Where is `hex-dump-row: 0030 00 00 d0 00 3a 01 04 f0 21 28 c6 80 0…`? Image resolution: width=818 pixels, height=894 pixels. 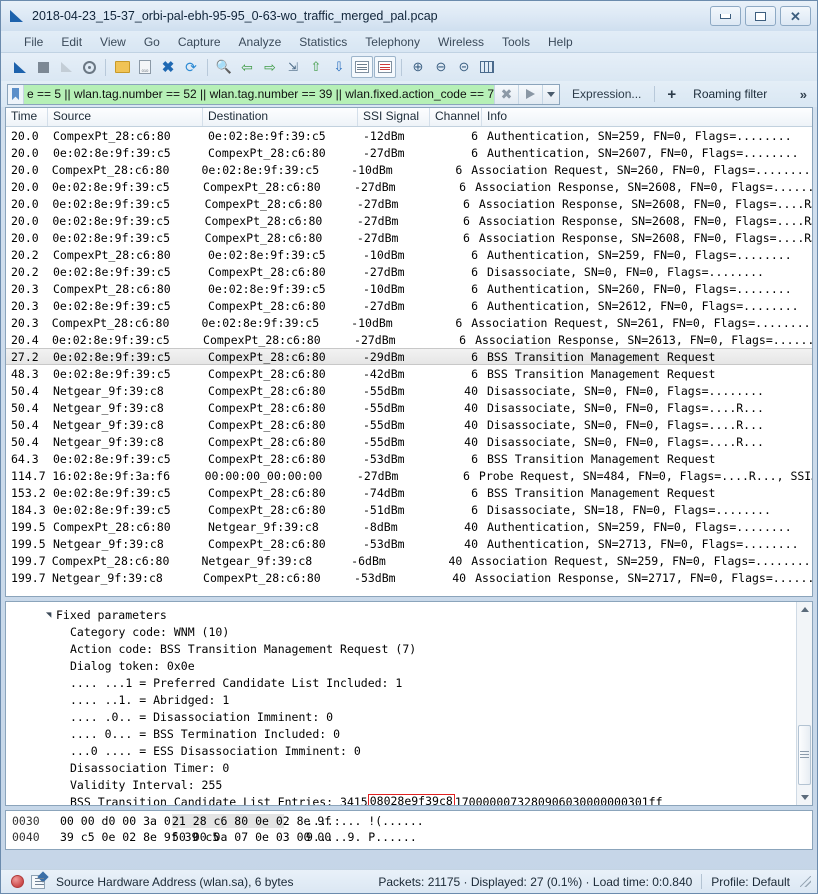 hex-dump-row: 0030 00 00 d0 00 3a 01 04 f0 21 28 c6 80 0… is located at coordinates (412, 821).